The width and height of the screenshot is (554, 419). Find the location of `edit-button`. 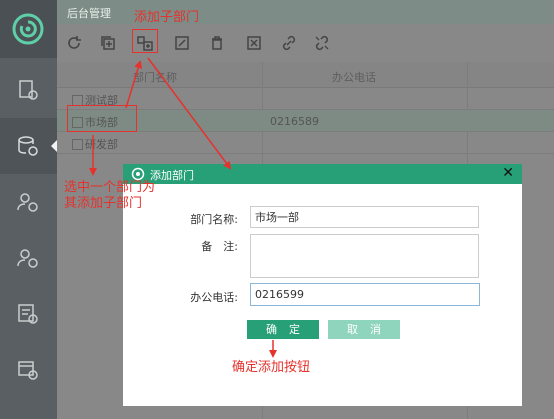

edit-button is located at coordinates (182, 43).